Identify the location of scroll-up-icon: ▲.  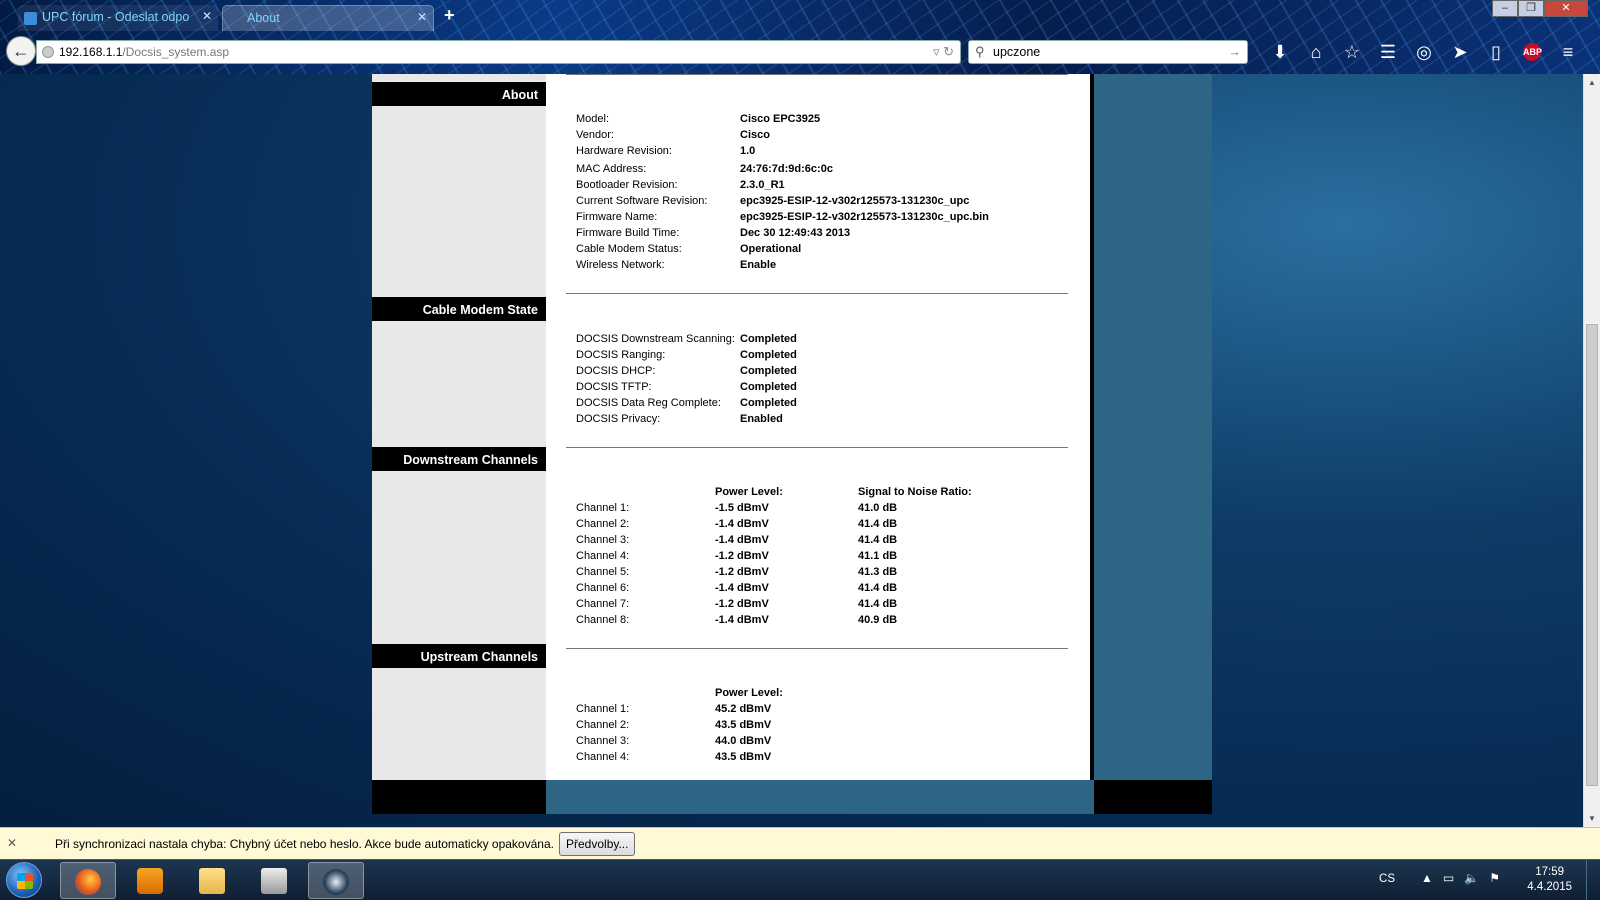
(1592, 82).